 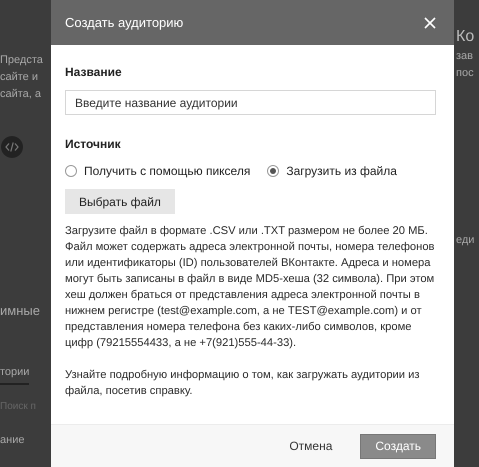 I want to click on background-text: ание, so click(x=13, y=440).